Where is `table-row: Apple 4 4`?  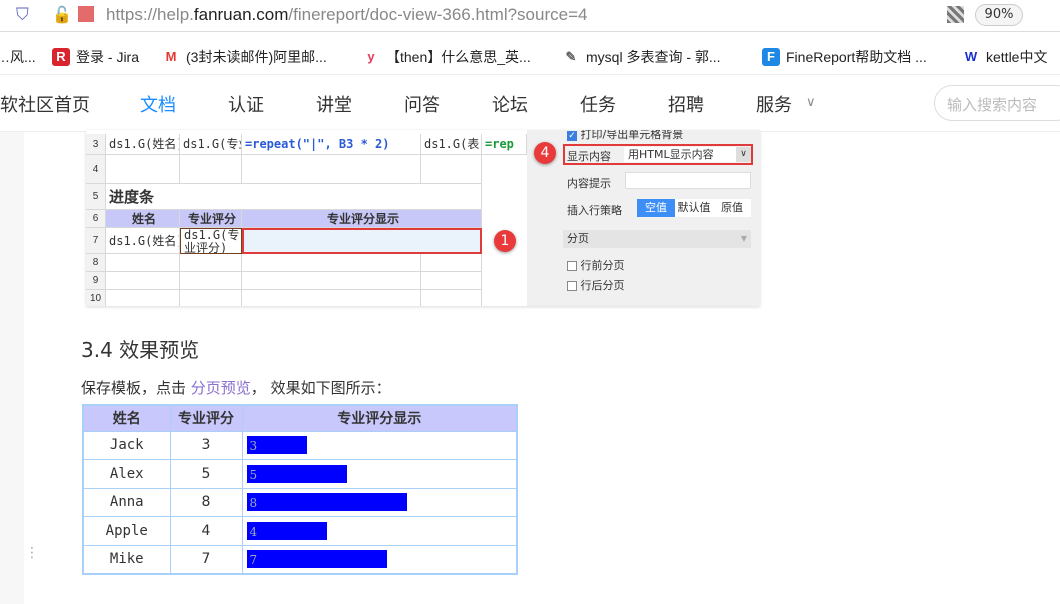 table-row: Apple 4 4 is located at coordinates (300, 531).